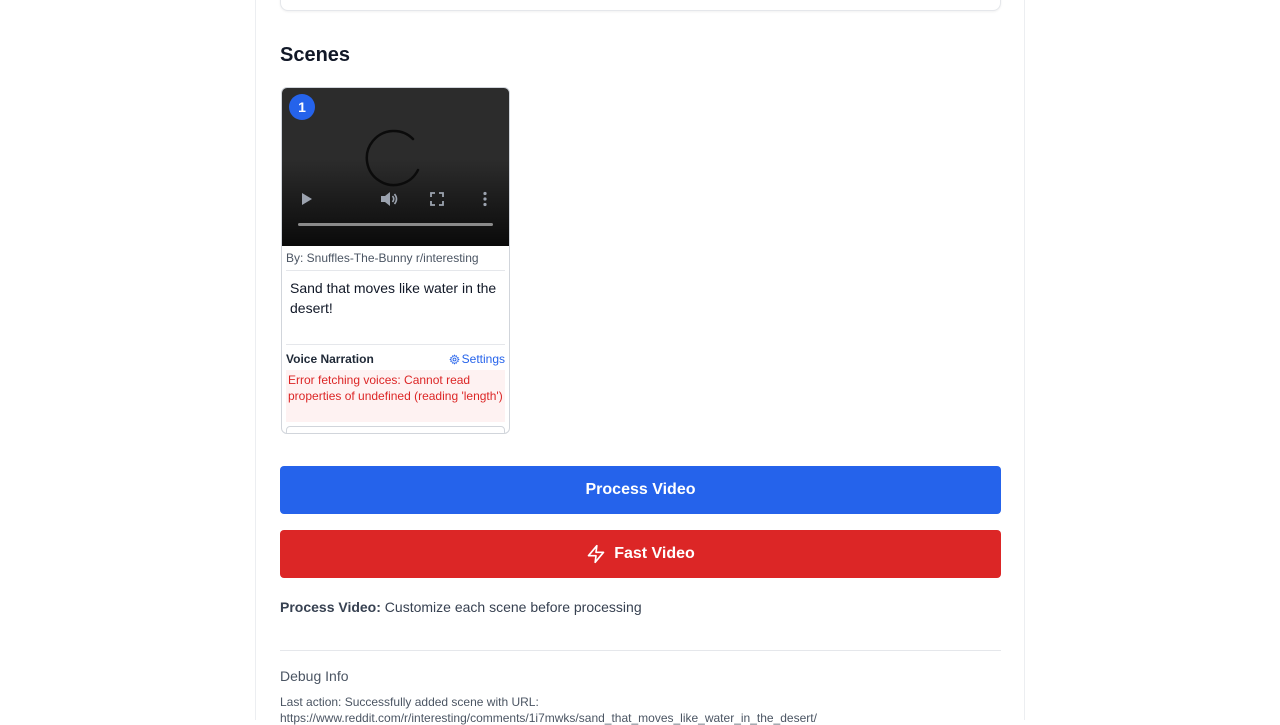 This screenshot has width=1280, height=725. Describe the element at coordinates (511, 607) in the screenshot. I see `process-hint-text: Customize each scene before processing` at that location.